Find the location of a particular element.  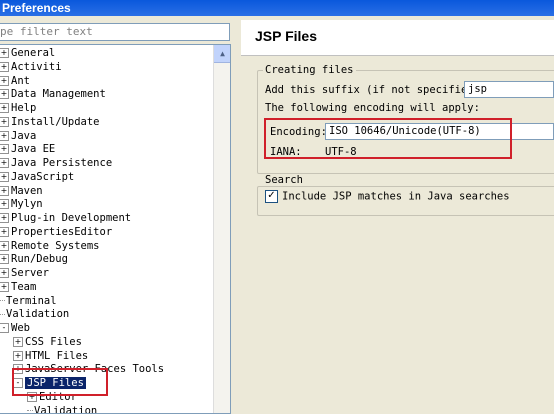

tree-item: +Plug-in Development is located at coordinates (65, 218).